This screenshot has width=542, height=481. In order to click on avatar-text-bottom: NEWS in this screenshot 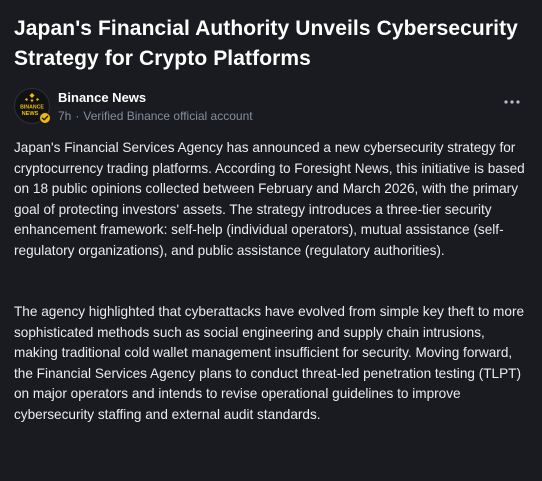, I will do `click(30, 114)`.